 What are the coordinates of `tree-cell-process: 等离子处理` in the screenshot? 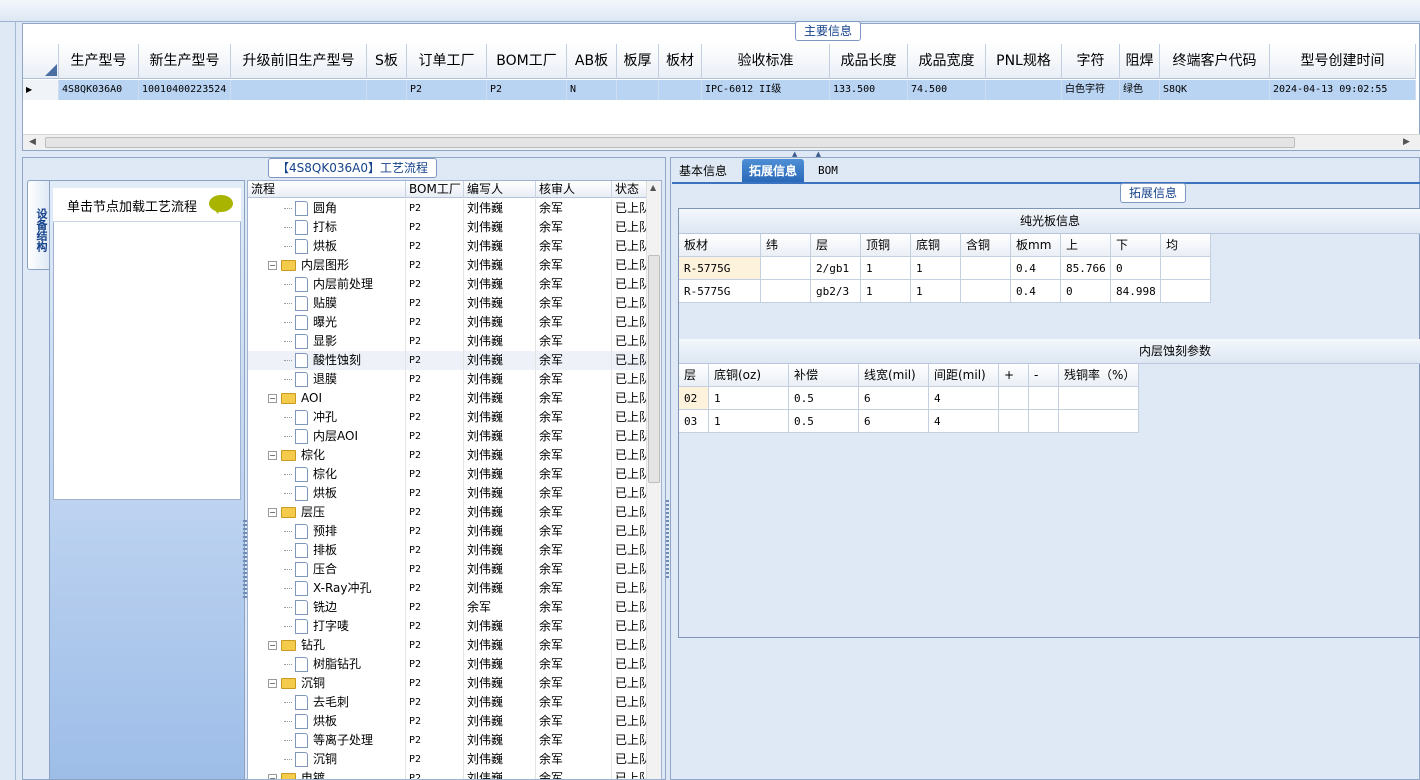 It's located at (327, 740).